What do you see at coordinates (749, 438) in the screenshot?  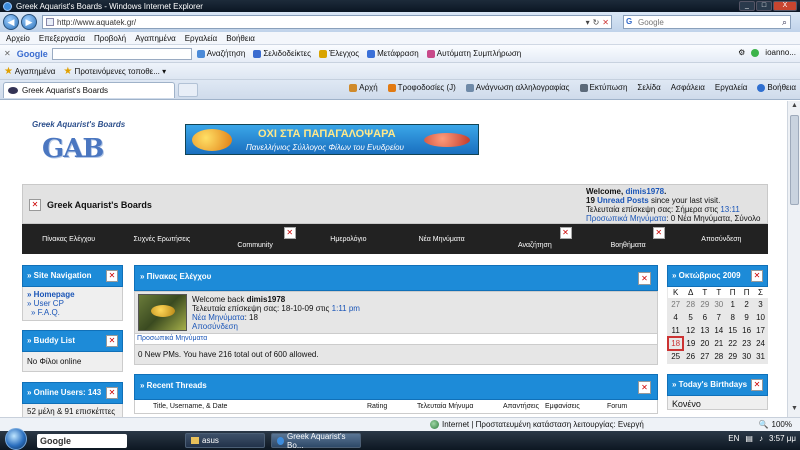 I see `network-icon: ▤` at bounding box center [749, 438].